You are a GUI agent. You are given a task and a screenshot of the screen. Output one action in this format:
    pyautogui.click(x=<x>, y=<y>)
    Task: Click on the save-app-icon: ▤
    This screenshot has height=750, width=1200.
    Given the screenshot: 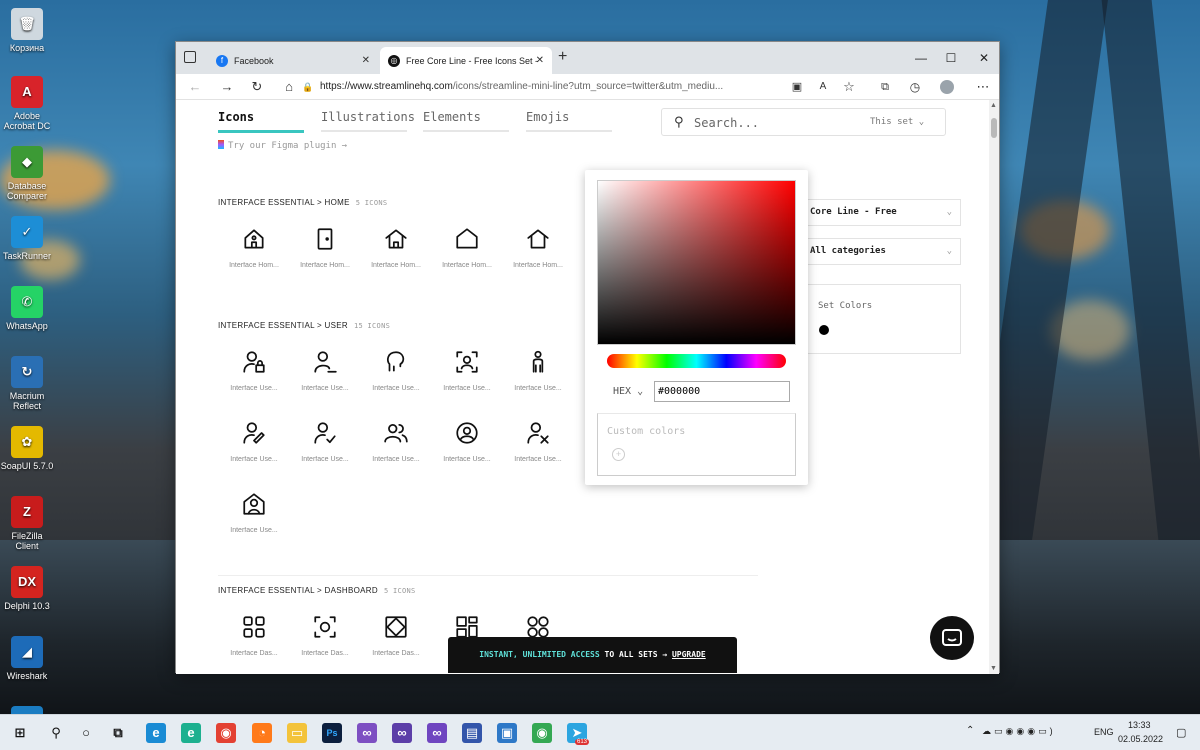 What is the action you would take?
    pyautogui.click(x=472, y=733)
    